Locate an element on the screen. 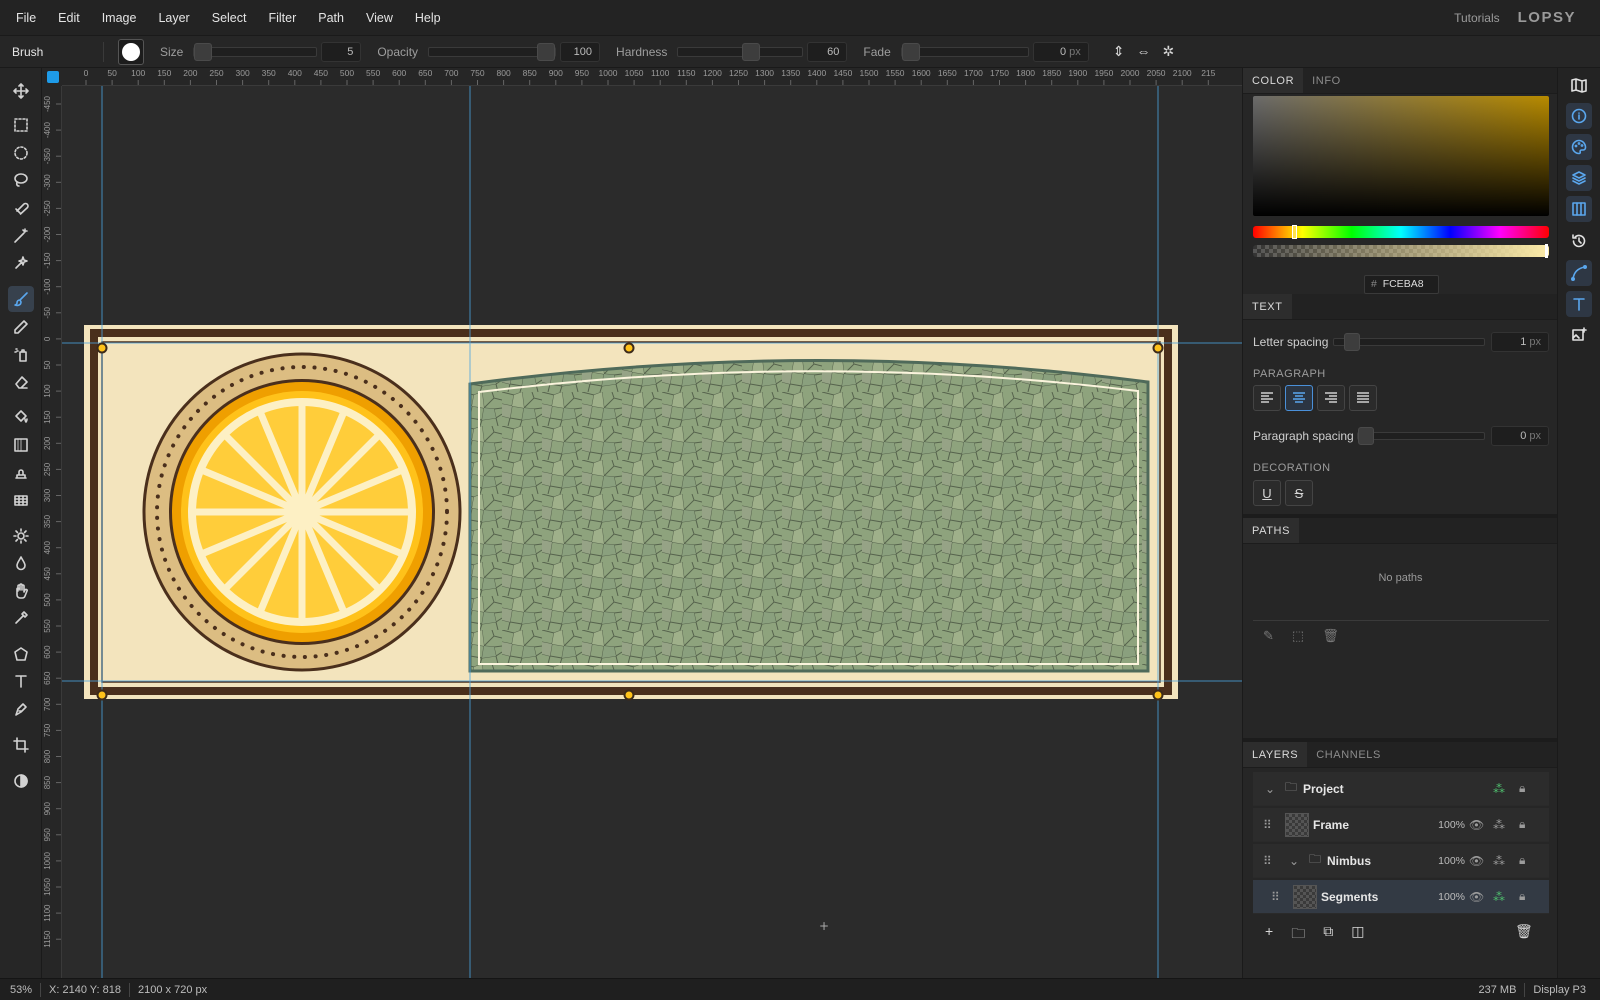  layer-row-frame: ⠿ Frame 100% 👁︎ ⁂ 🔒︎ is located at coordinates (1401, 825).